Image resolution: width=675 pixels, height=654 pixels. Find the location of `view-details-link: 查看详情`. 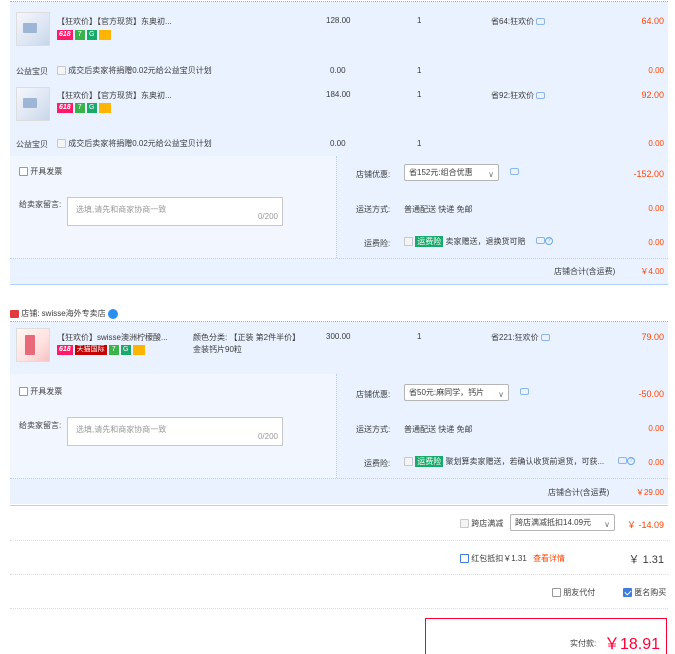

view-details-link: 查看详情 is located at coordinates (549, 558).